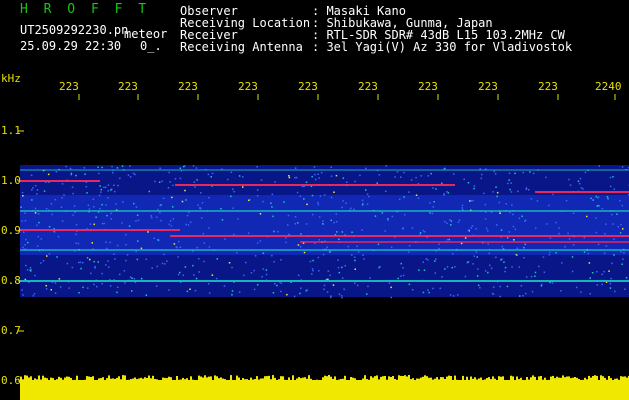  What do you see at coordinates (11, 330) in the screenshot?
I see `y-tick-label: 0.7` at bounding box center [11, 330].